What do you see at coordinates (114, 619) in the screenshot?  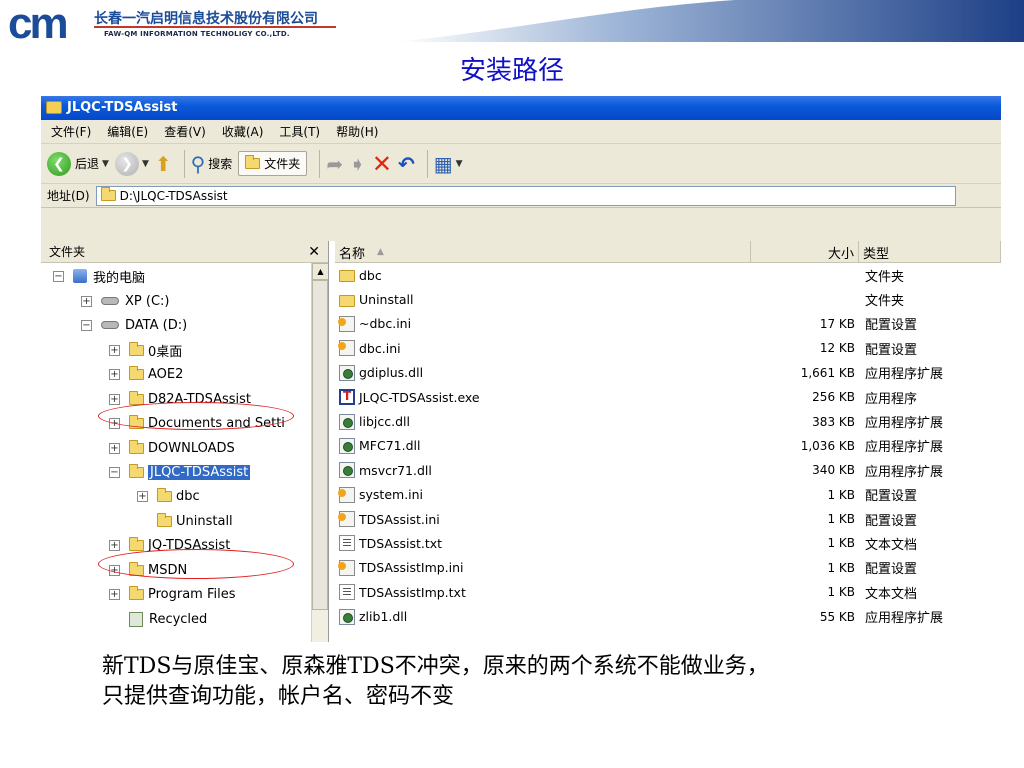 I see `tree-spacer` at bounding box center [114, 619].